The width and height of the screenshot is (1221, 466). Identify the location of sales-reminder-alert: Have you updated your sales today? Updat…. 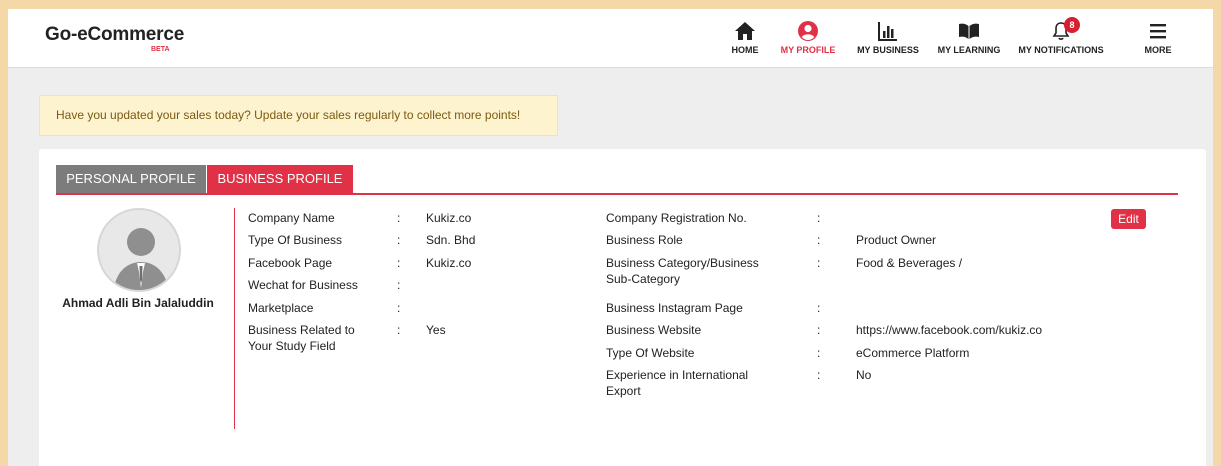
(298, 115).